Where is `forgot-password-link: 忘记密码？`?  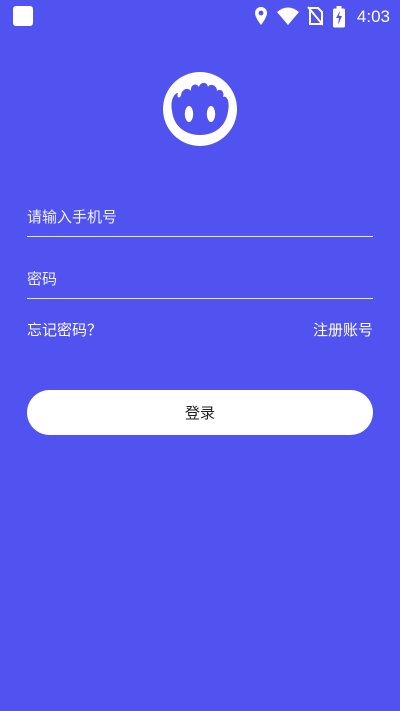
forgot-password-link: 忘记密码？ is located at coordinates (64, 330).